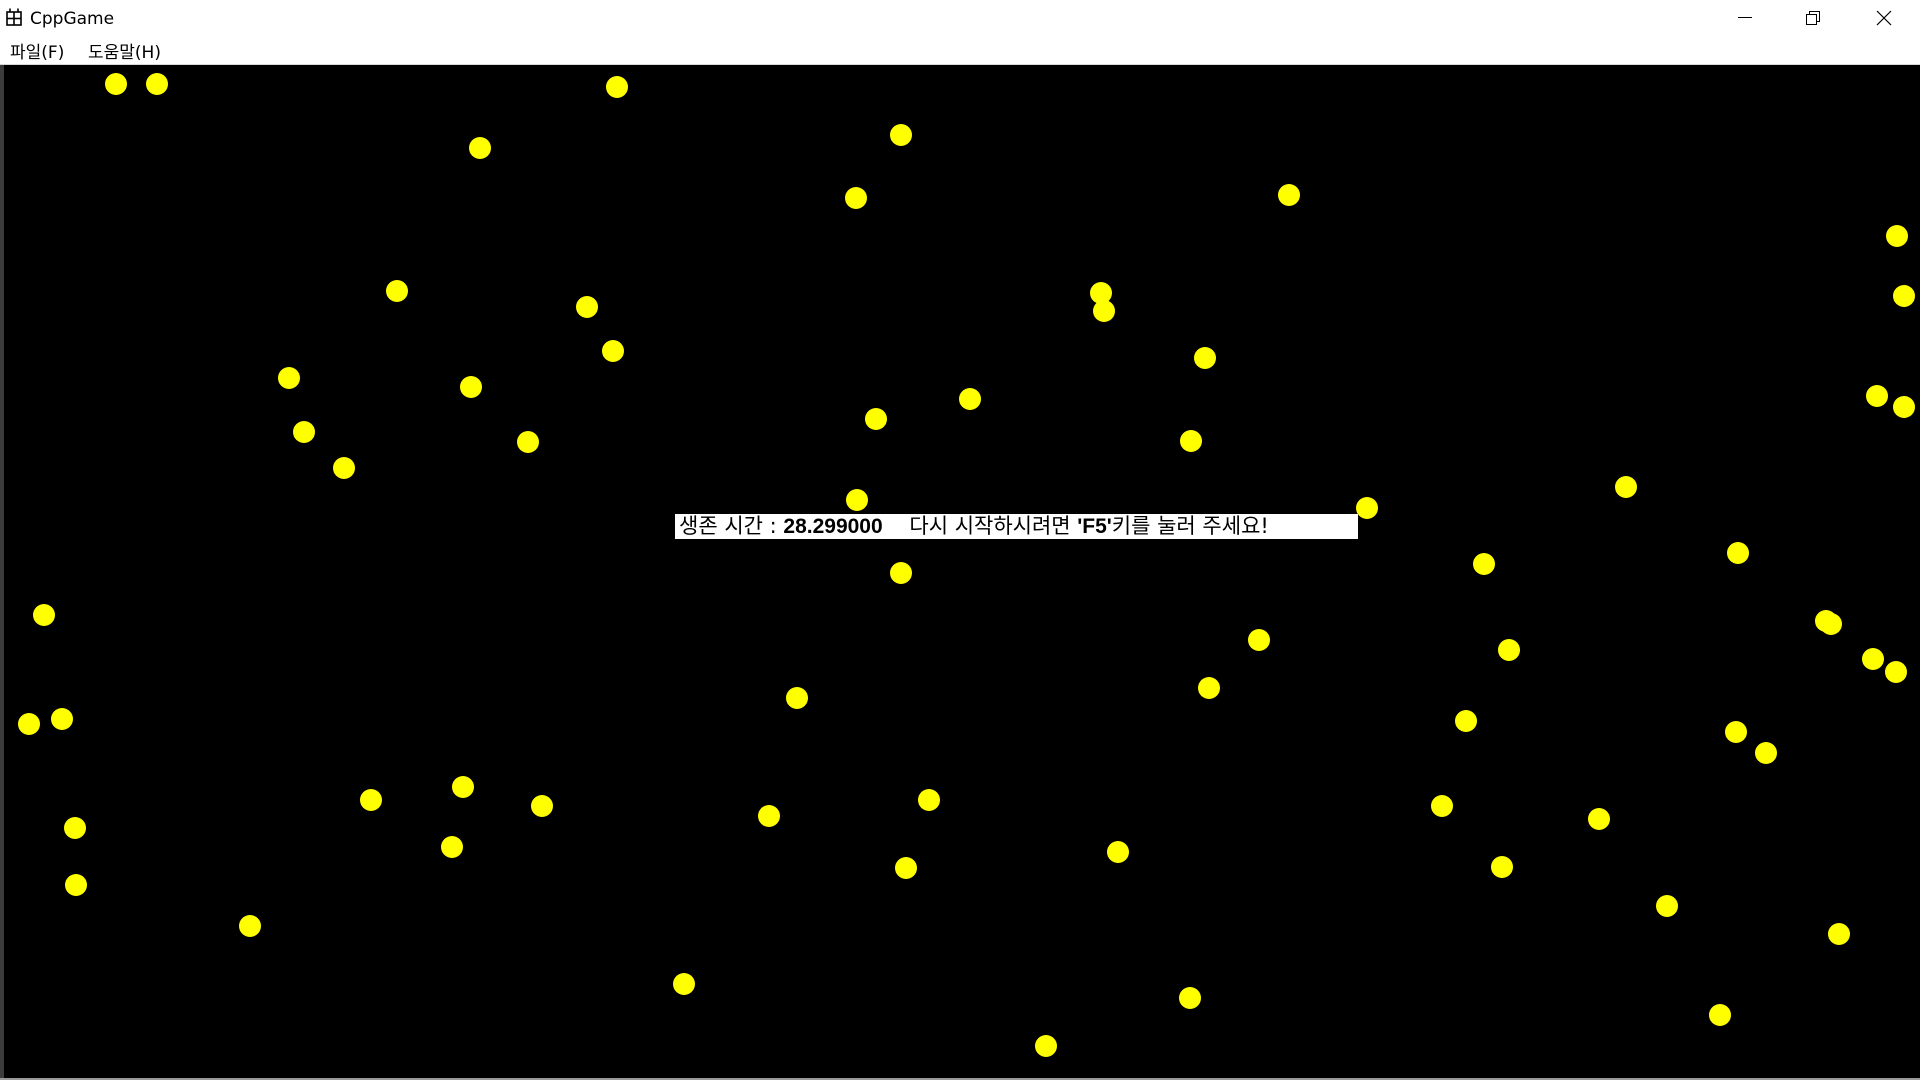 This screenshot has height=1080, width=1920. What do you see at coordinates (72, 19) in the screenshot?
I see `window-title: CppGame` at bounding box center [72, 19].